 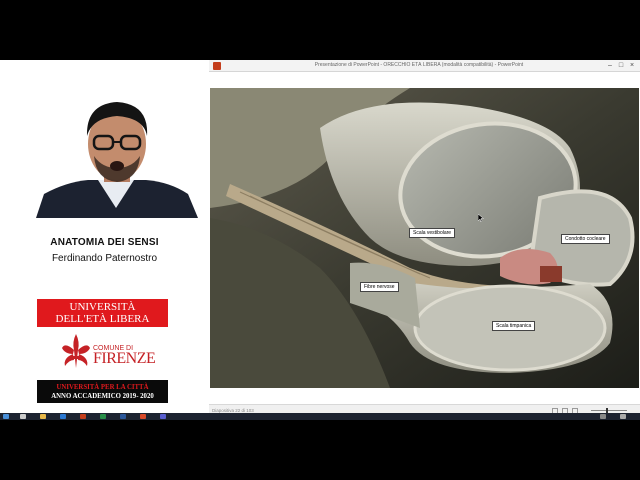 What do you see at coordinates (123, 416) in the screenshot?
I see `word-icon` at bounding box center [123, 416].